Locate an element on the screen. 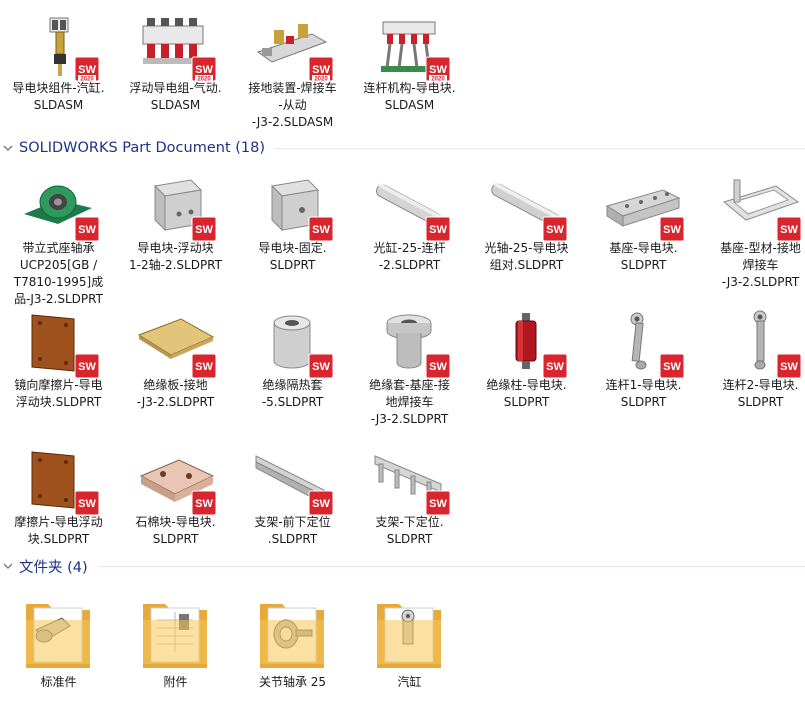 Image resolution: width=805 pixels, height=710 pixels. connecting-rod-2-icon: SW is located at coordinates (761, 344).